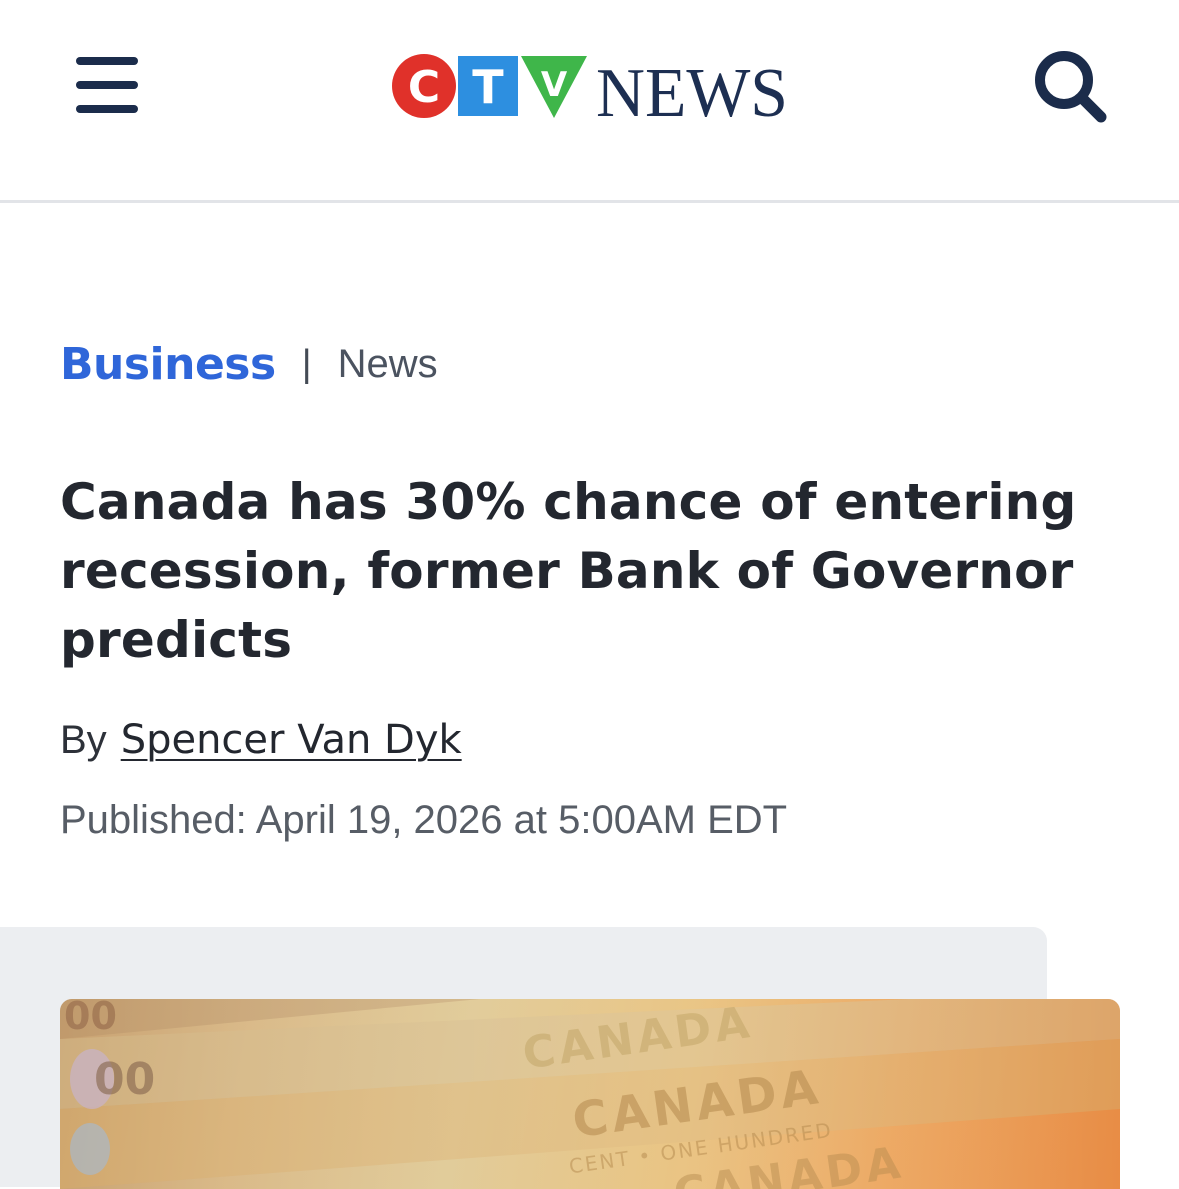 The width and height of the screenshot is (1179, 1189). I want to click on search-icon, so click(1070, 86).